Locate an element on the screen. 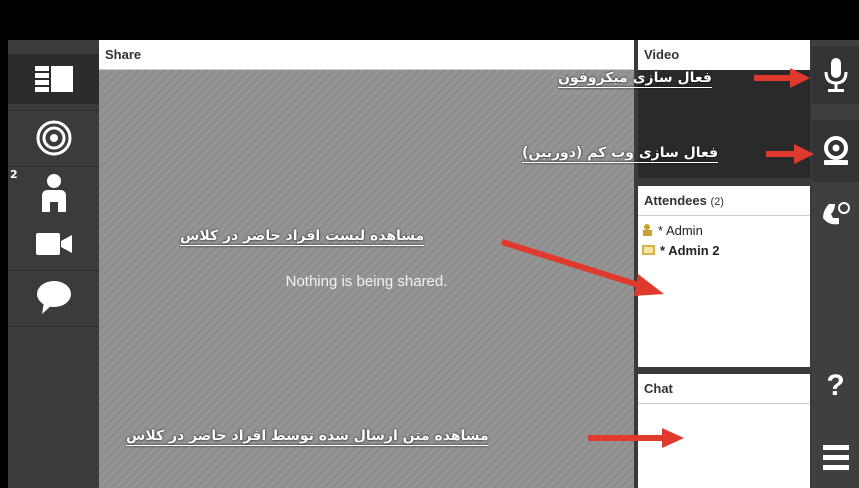 The height and width of the screenshot is (488, 859). left-toolbar: 2 is located at coordinates (53, 264).